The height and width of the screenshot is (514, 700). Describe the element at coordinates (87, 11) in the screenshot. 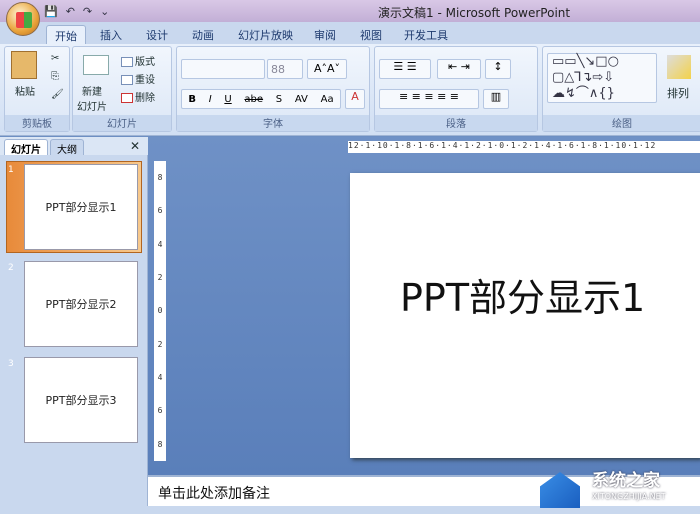

I see `redo-icon: ↷` at that location.